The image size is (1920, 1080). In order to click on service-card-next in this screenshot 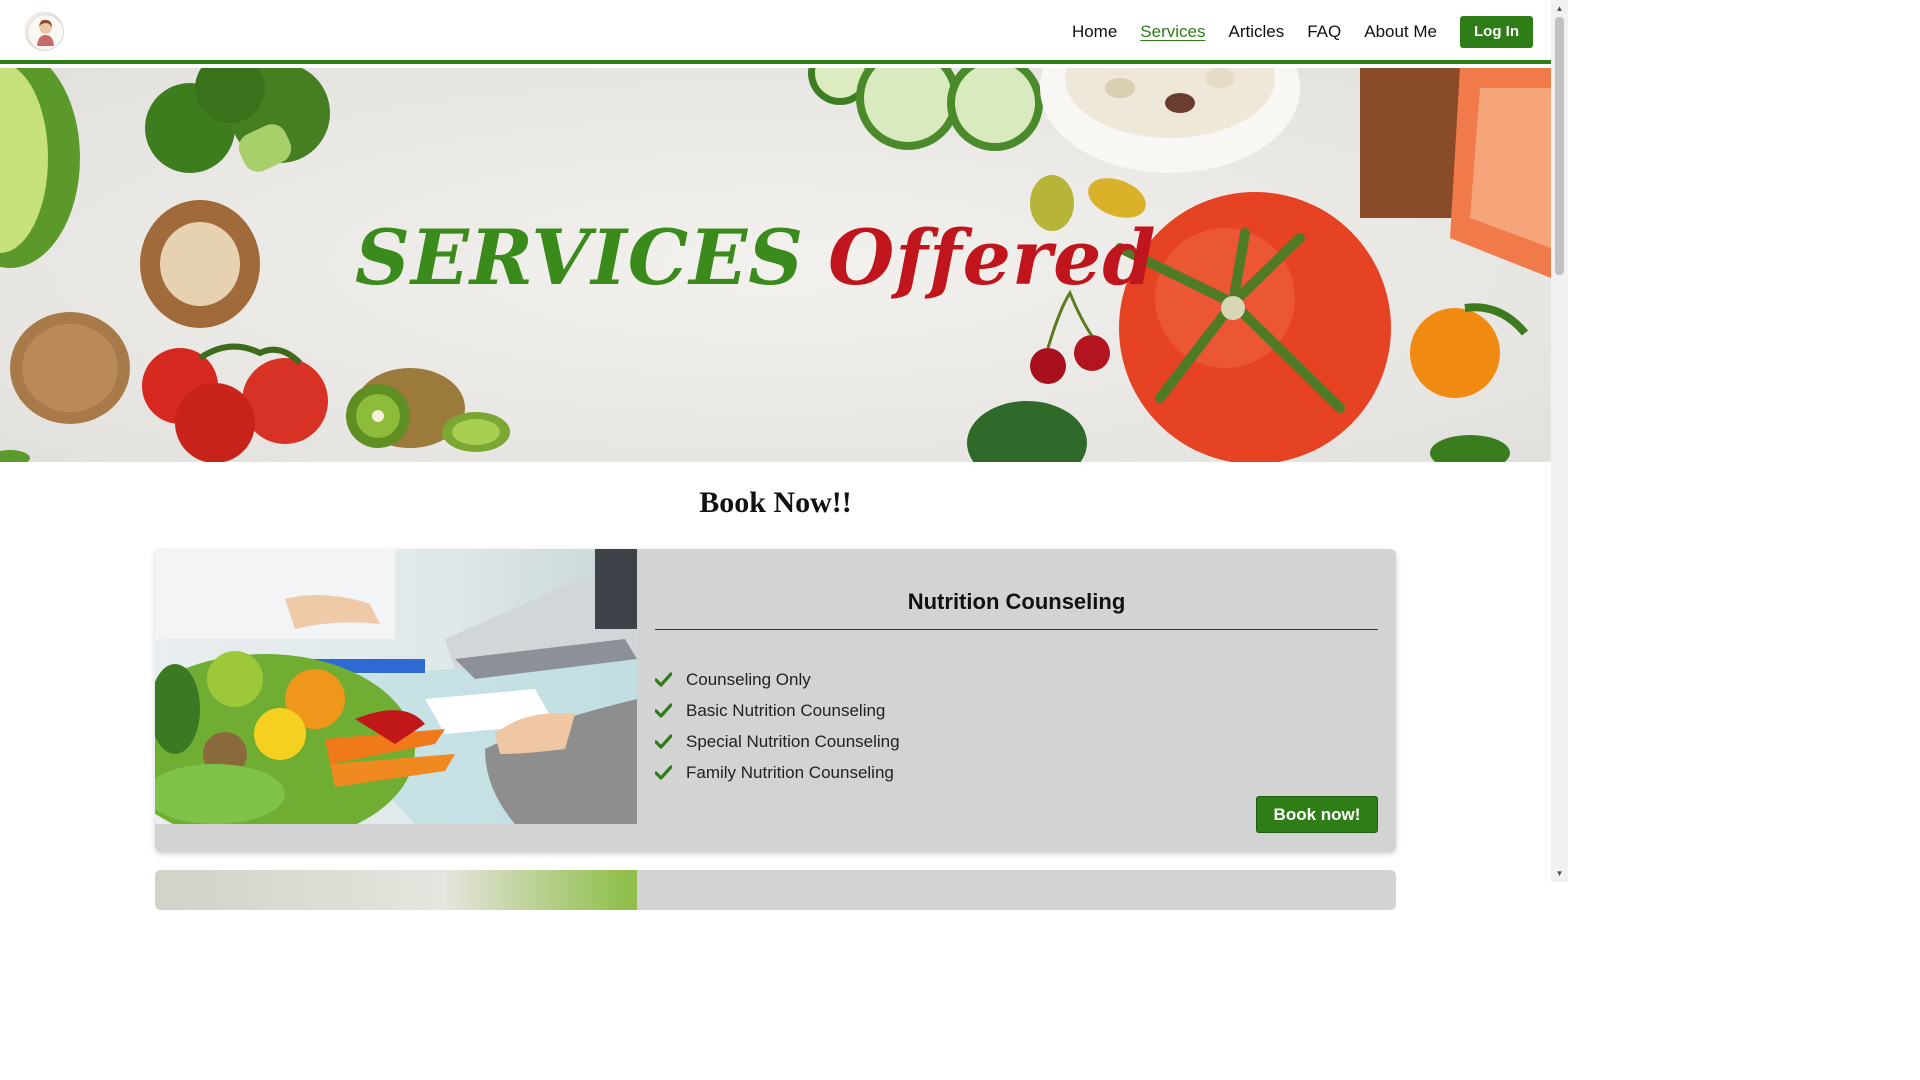, I will do `click(775, 890)`.